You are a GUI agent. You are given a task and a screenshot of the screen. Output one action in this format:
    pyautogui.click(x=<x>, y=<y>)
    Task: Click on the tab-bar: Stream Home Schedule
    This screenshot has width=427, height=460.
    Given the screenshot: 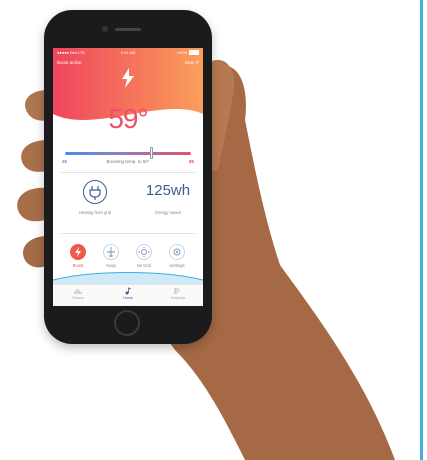 What is the action you would take?
    pyautogui.click(x=128, y=295)
    